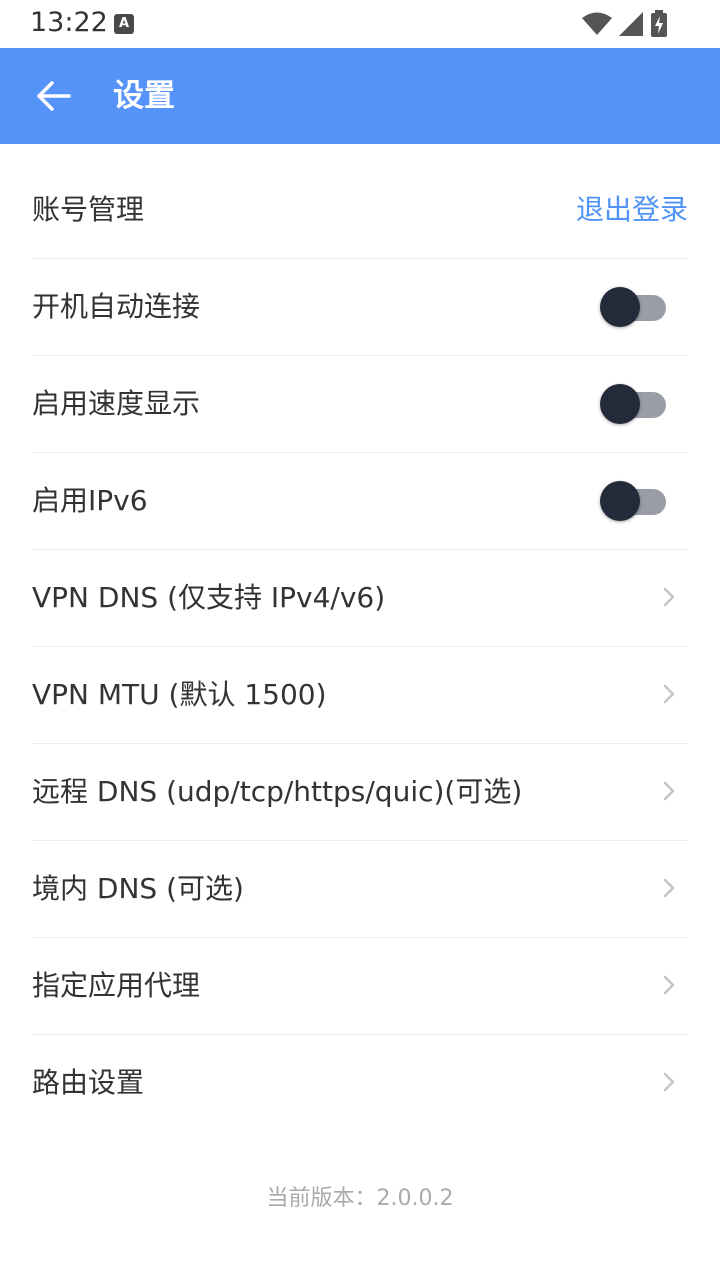 The width and height of the screenshot is (720, 1280). I want to click on link-row-vpn-mtu: VPN MTU (默认 1500), so click(360, 695).